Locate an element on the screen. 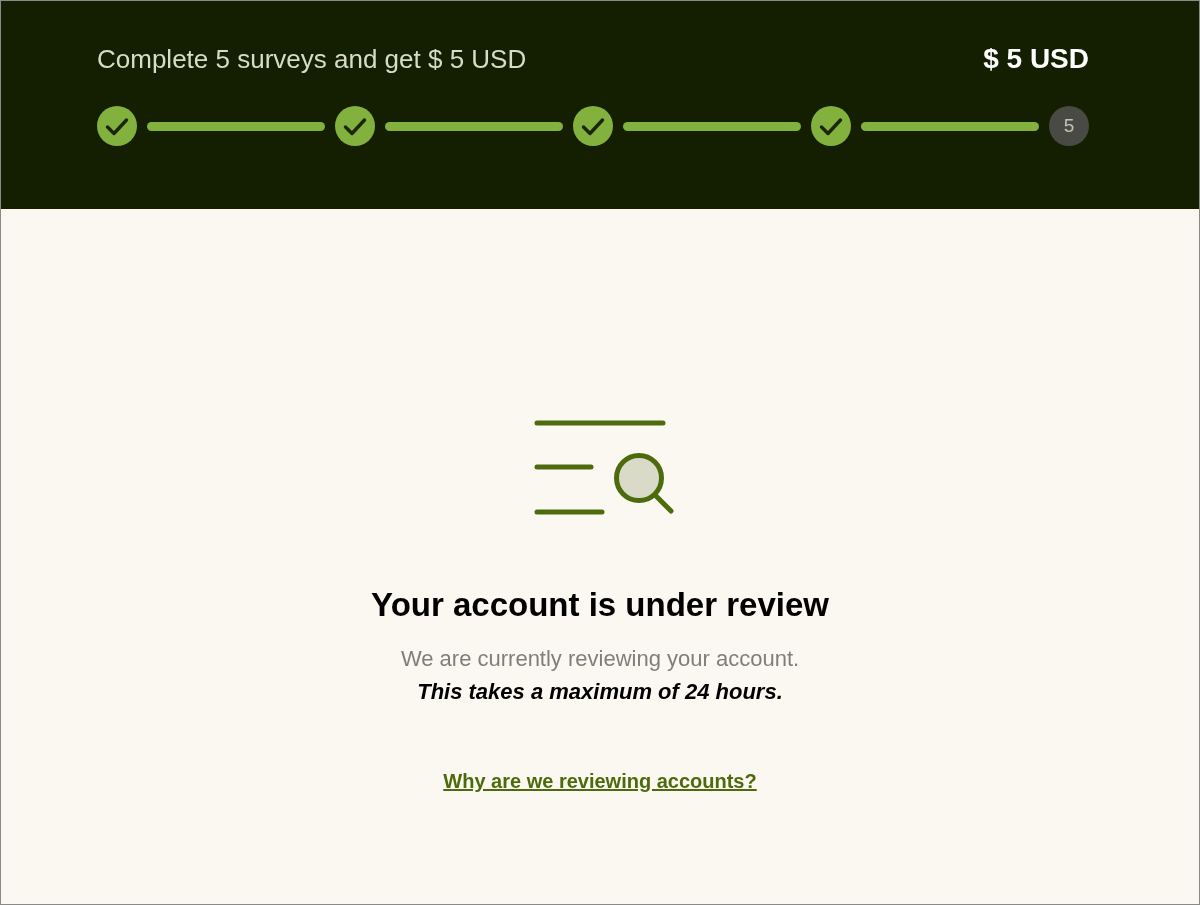 This screenshot has height=905, width=1200. review-heading: Your account is under review is located at coordinates (600, 605).